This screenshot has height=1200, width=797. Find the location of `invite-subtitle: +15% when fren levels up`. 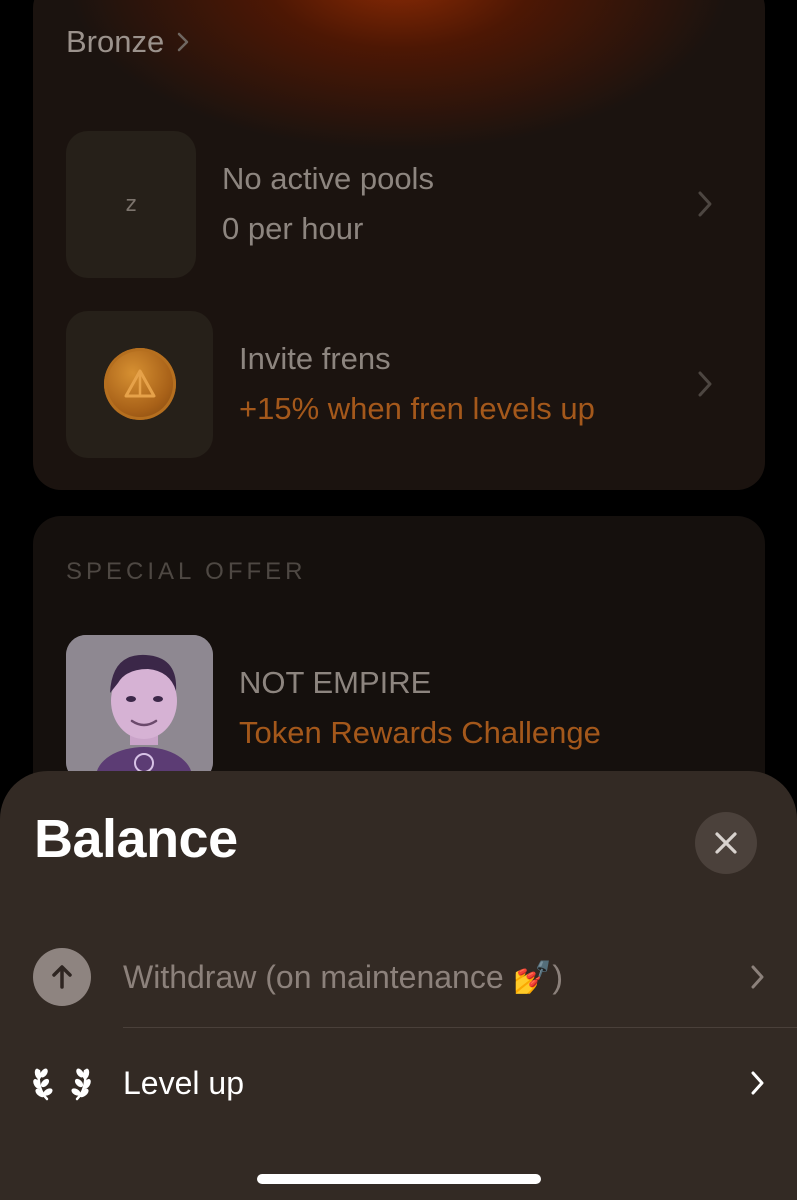

invite-subtitle: +15% when fren levels up is located at coordinates (417, 408).